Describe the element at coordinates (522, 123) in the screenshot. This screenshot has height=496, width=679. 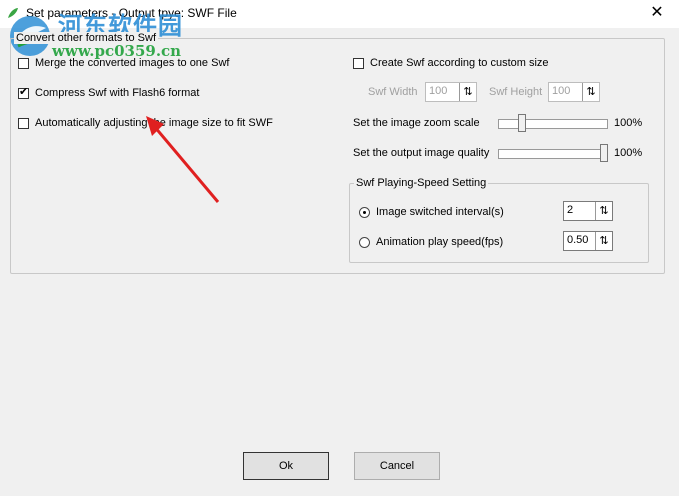
I see `zoom-scale-thumb` at that location.